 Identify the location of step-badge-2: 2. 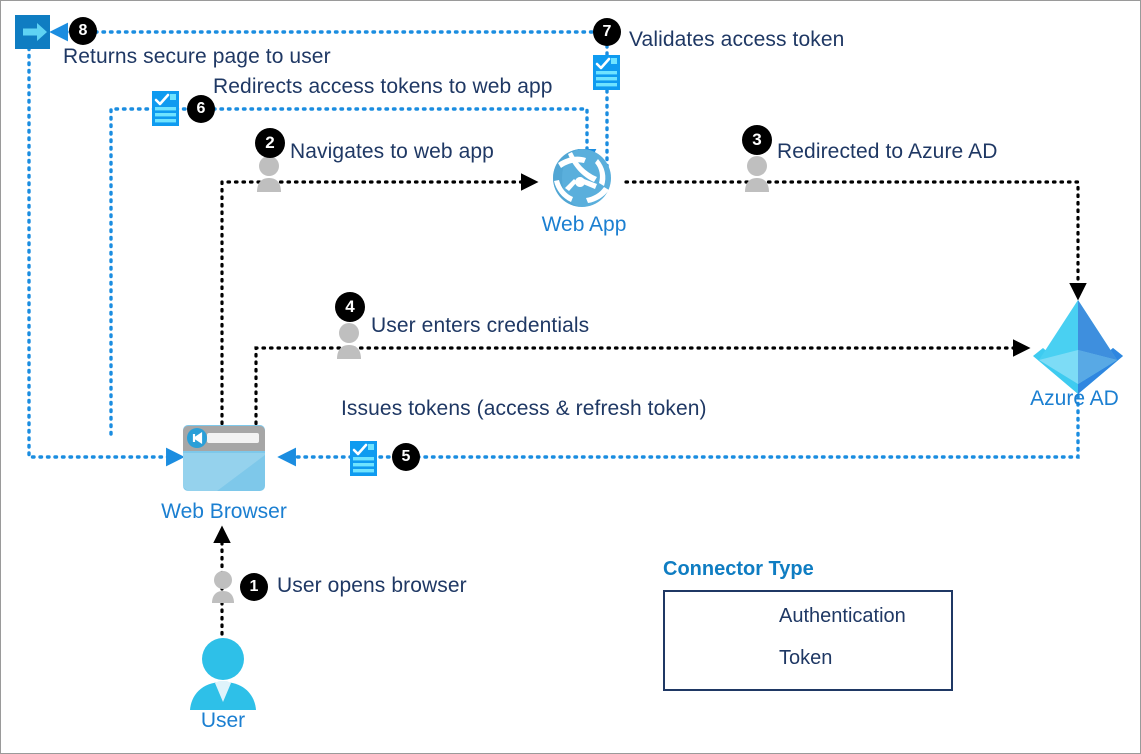
(270, 143).